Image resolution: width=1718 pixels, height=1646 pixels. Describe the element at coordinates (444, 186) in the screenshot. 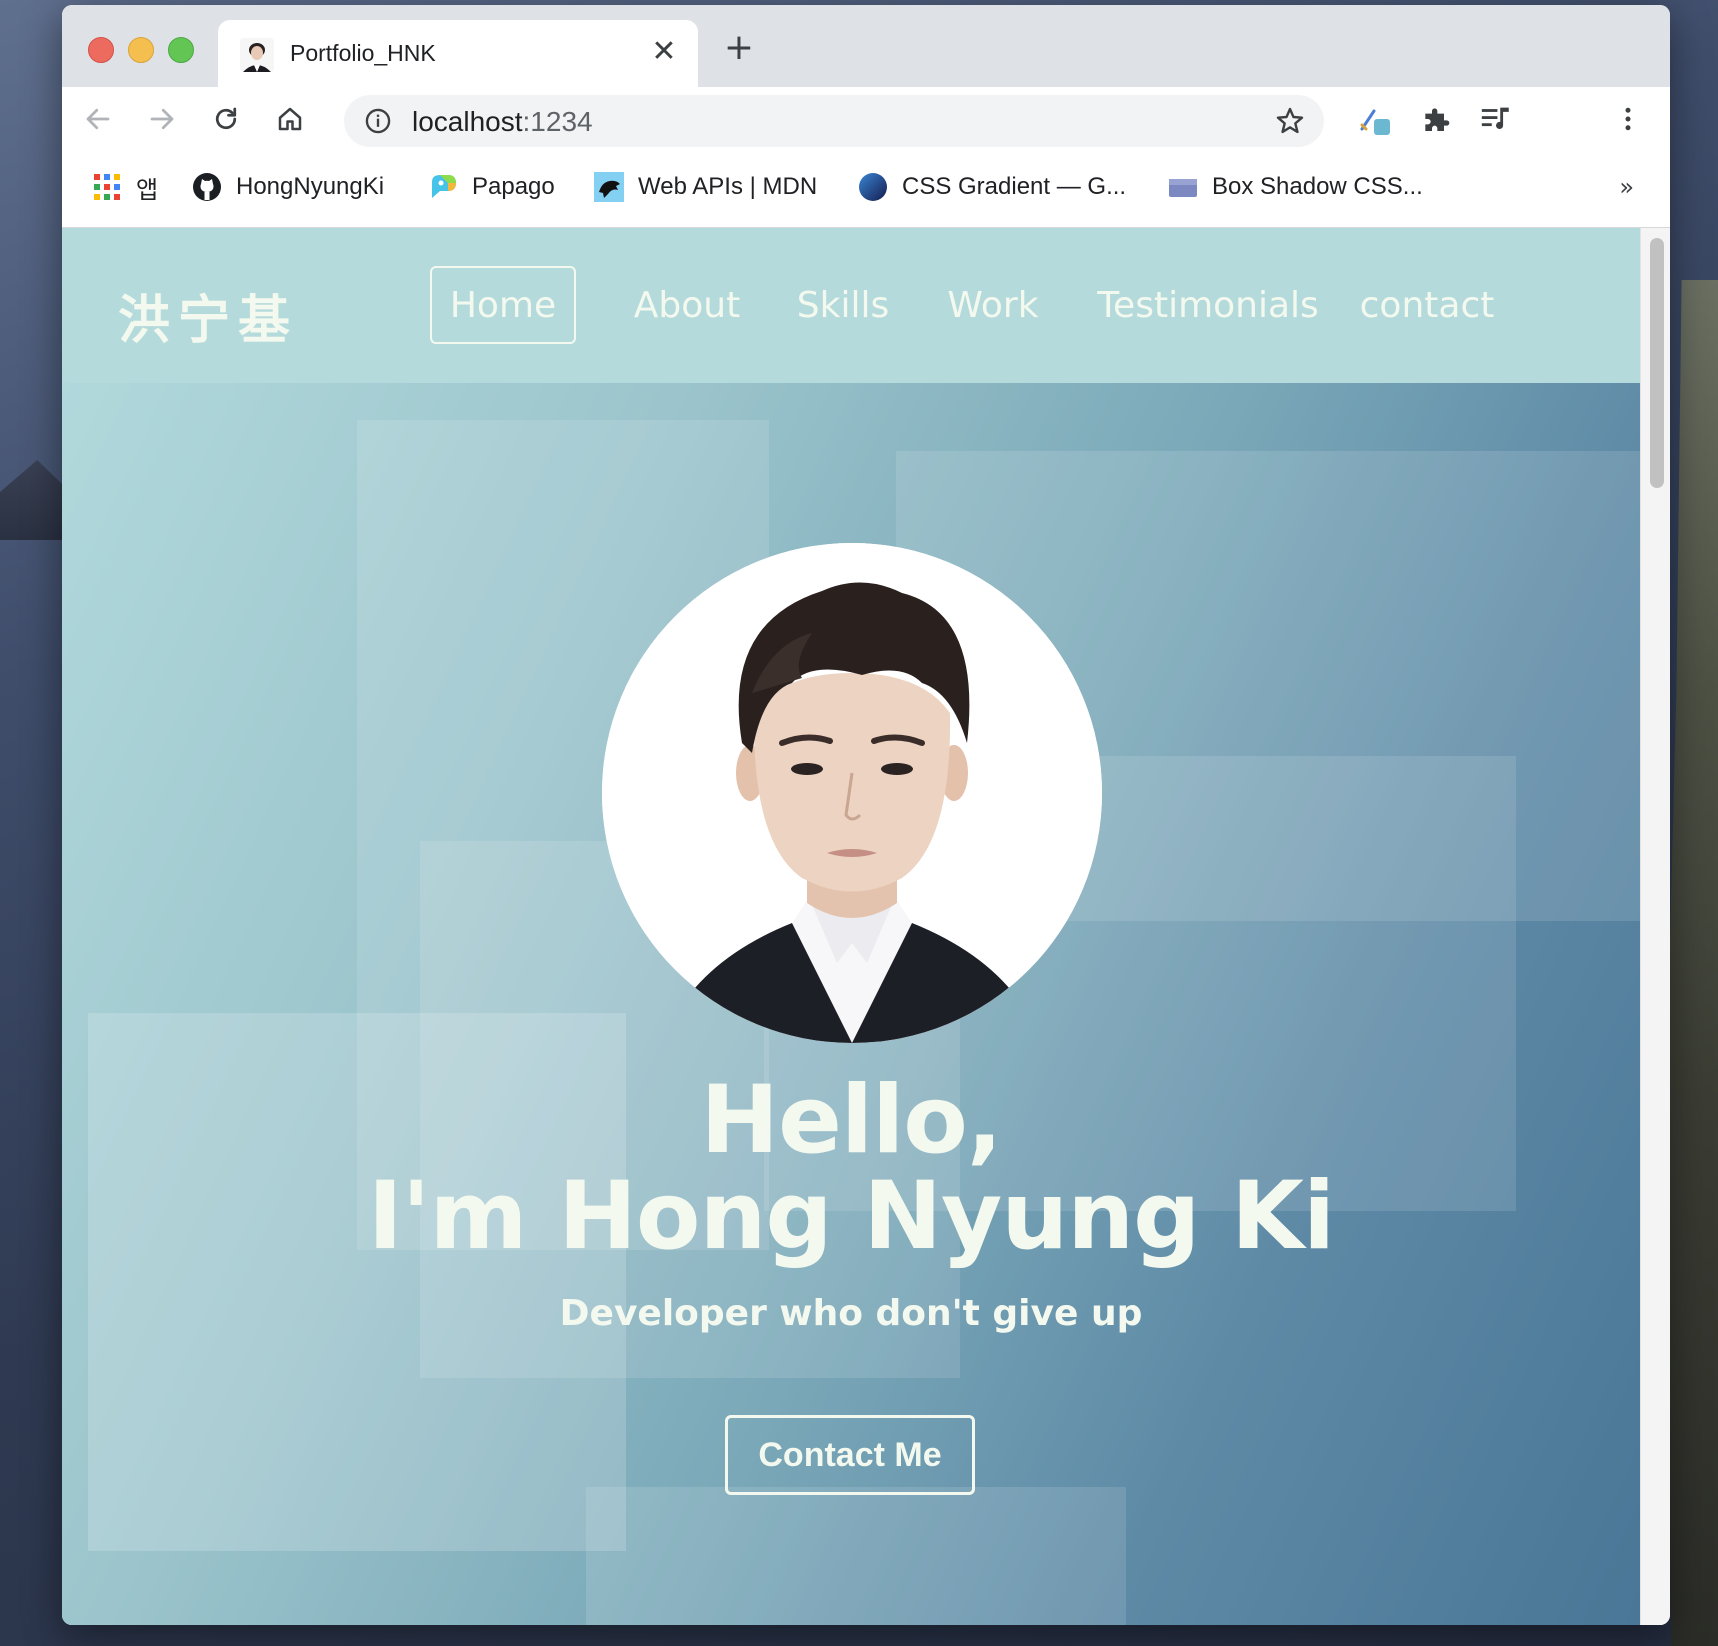

I see `papago-icon` at that location.